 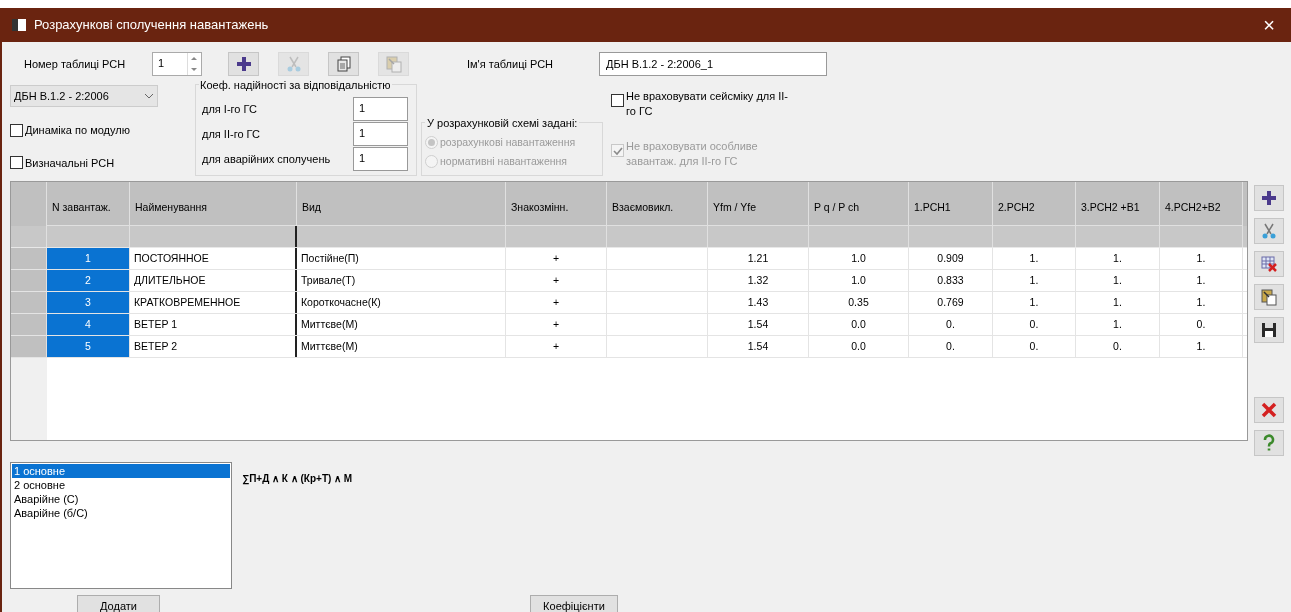 What do you see at coordinates (343, 64) in the screenshot?
I see `documents-icon` at bounding box center [343, 64].